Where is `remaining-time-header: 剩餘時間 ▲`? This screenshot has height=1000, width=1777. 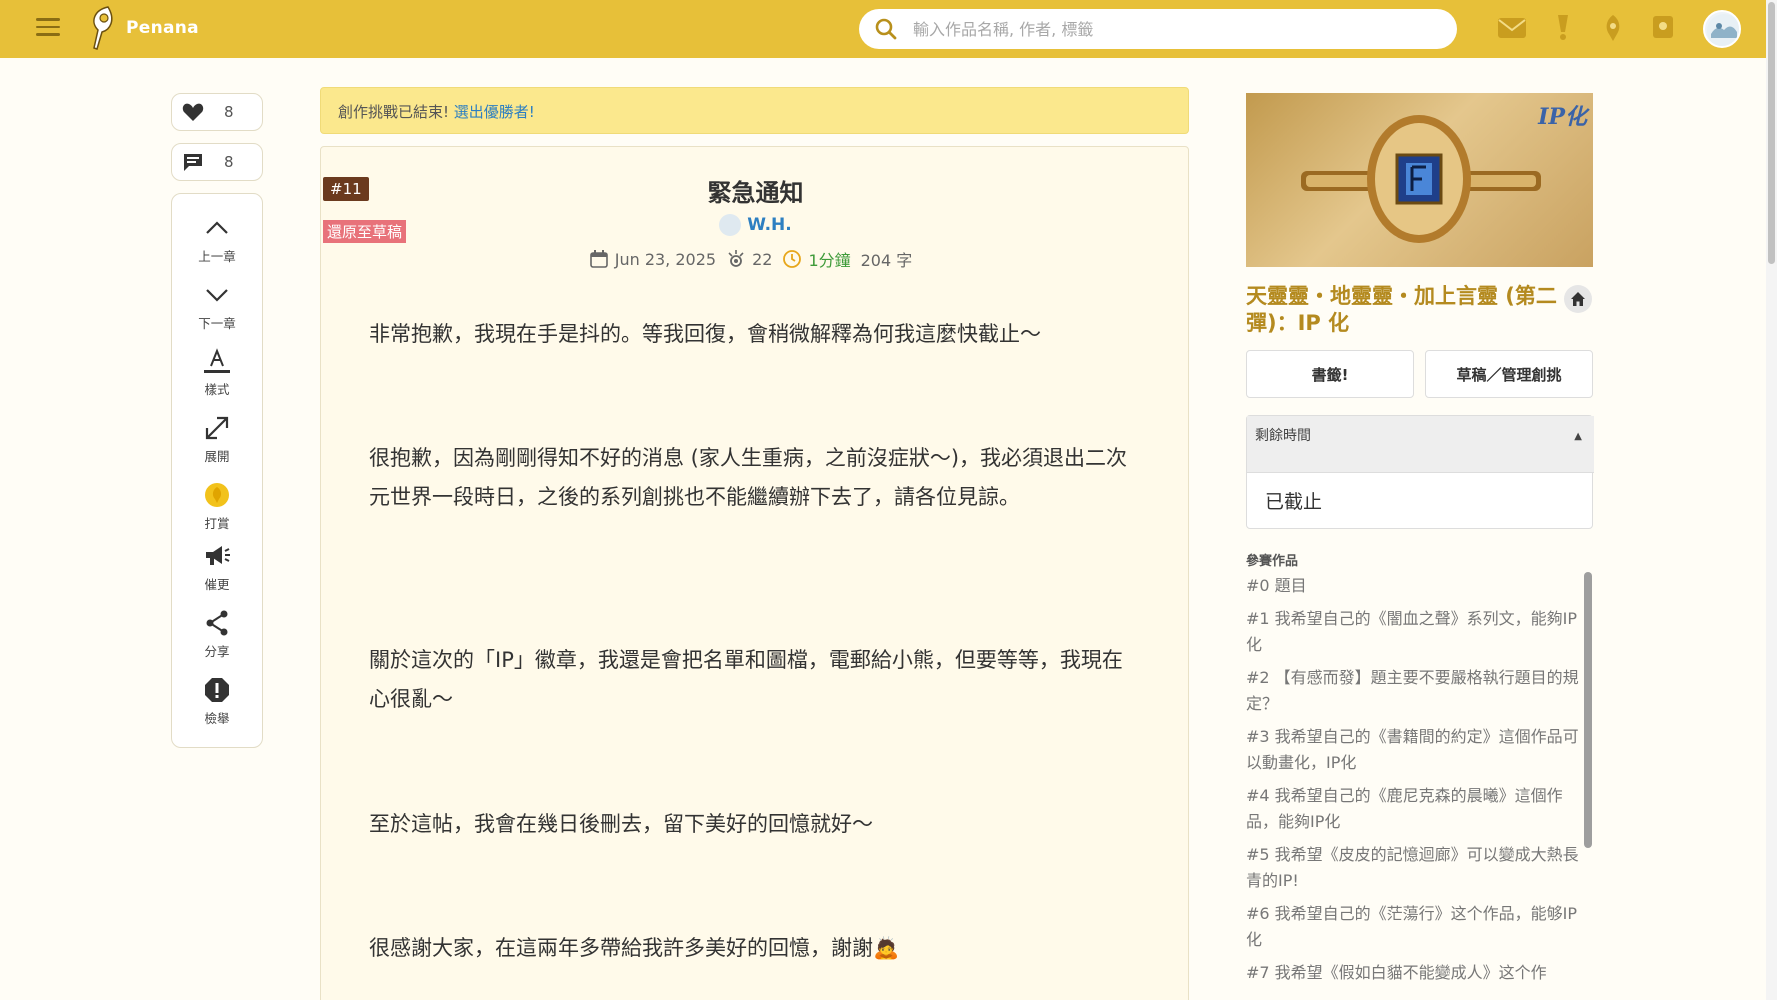
remaining-time-header: 剩餘時間 ▲ is located at coordinates (1420, 444).